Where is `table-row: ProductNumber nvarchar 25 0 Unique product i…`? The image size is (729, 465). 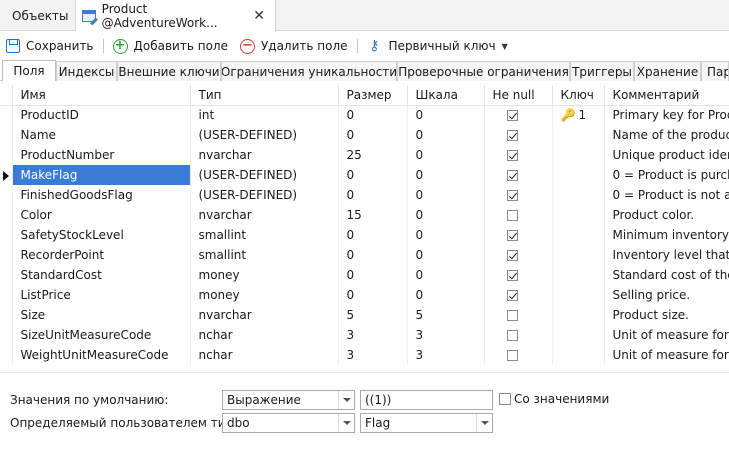 table-row: ProductNumber nvarchar 25 0 Unique product i… is located at coordinates (364, 155).